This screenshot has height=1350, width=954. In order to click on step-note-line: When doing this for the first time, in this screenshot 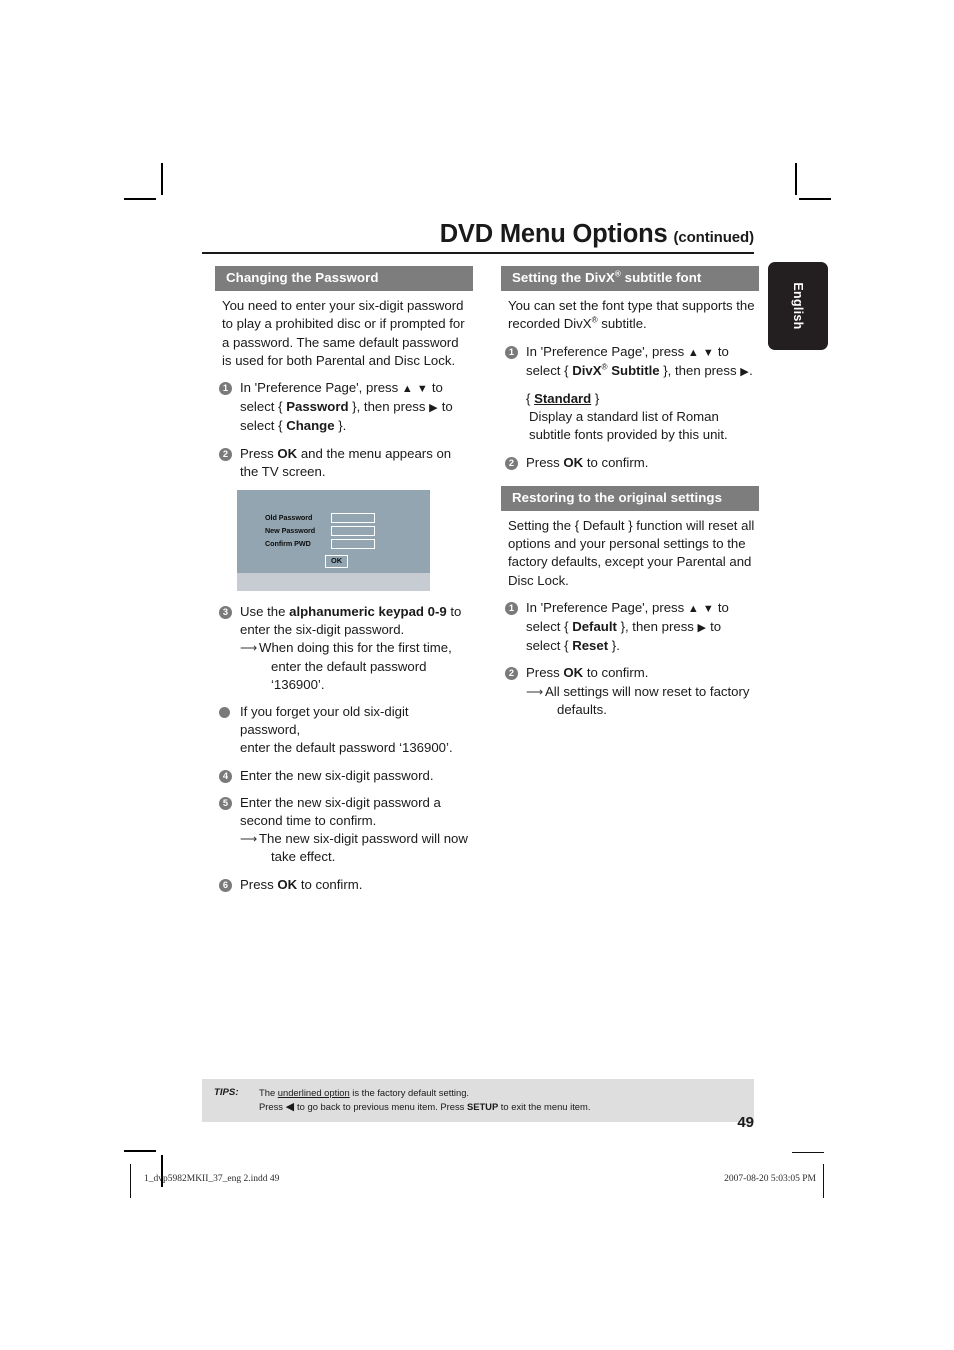, I will do `click(355, 648)`.